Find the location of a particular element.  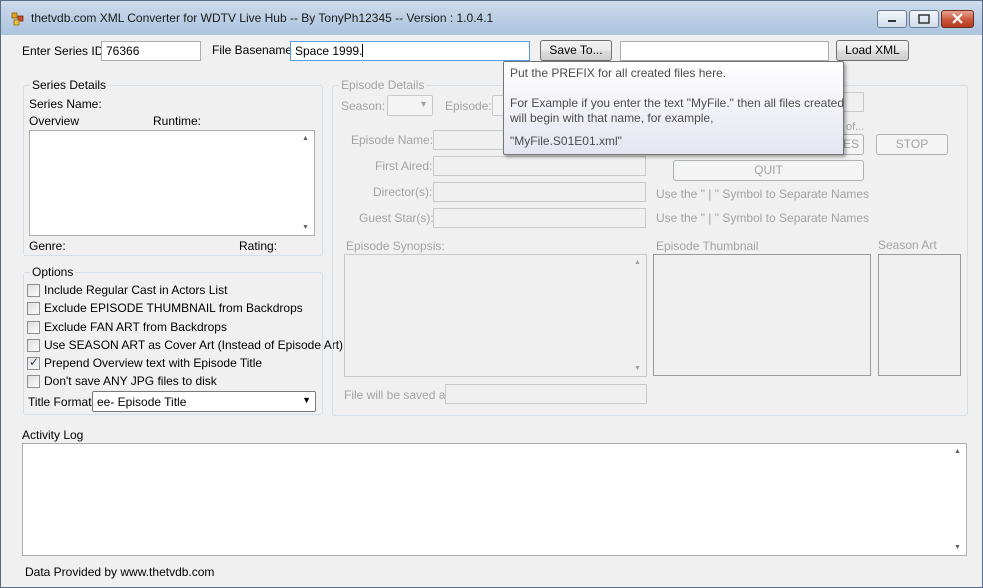

app-icon is located at coordinates (17, 19).